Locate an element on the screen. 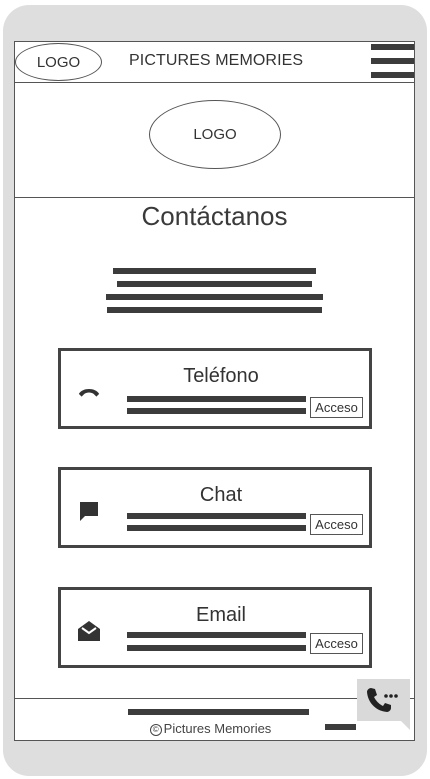 Image resolution: width=430 pixels, height=779 pixels. hero-section: LOGO is located at coordinates (214, 140).